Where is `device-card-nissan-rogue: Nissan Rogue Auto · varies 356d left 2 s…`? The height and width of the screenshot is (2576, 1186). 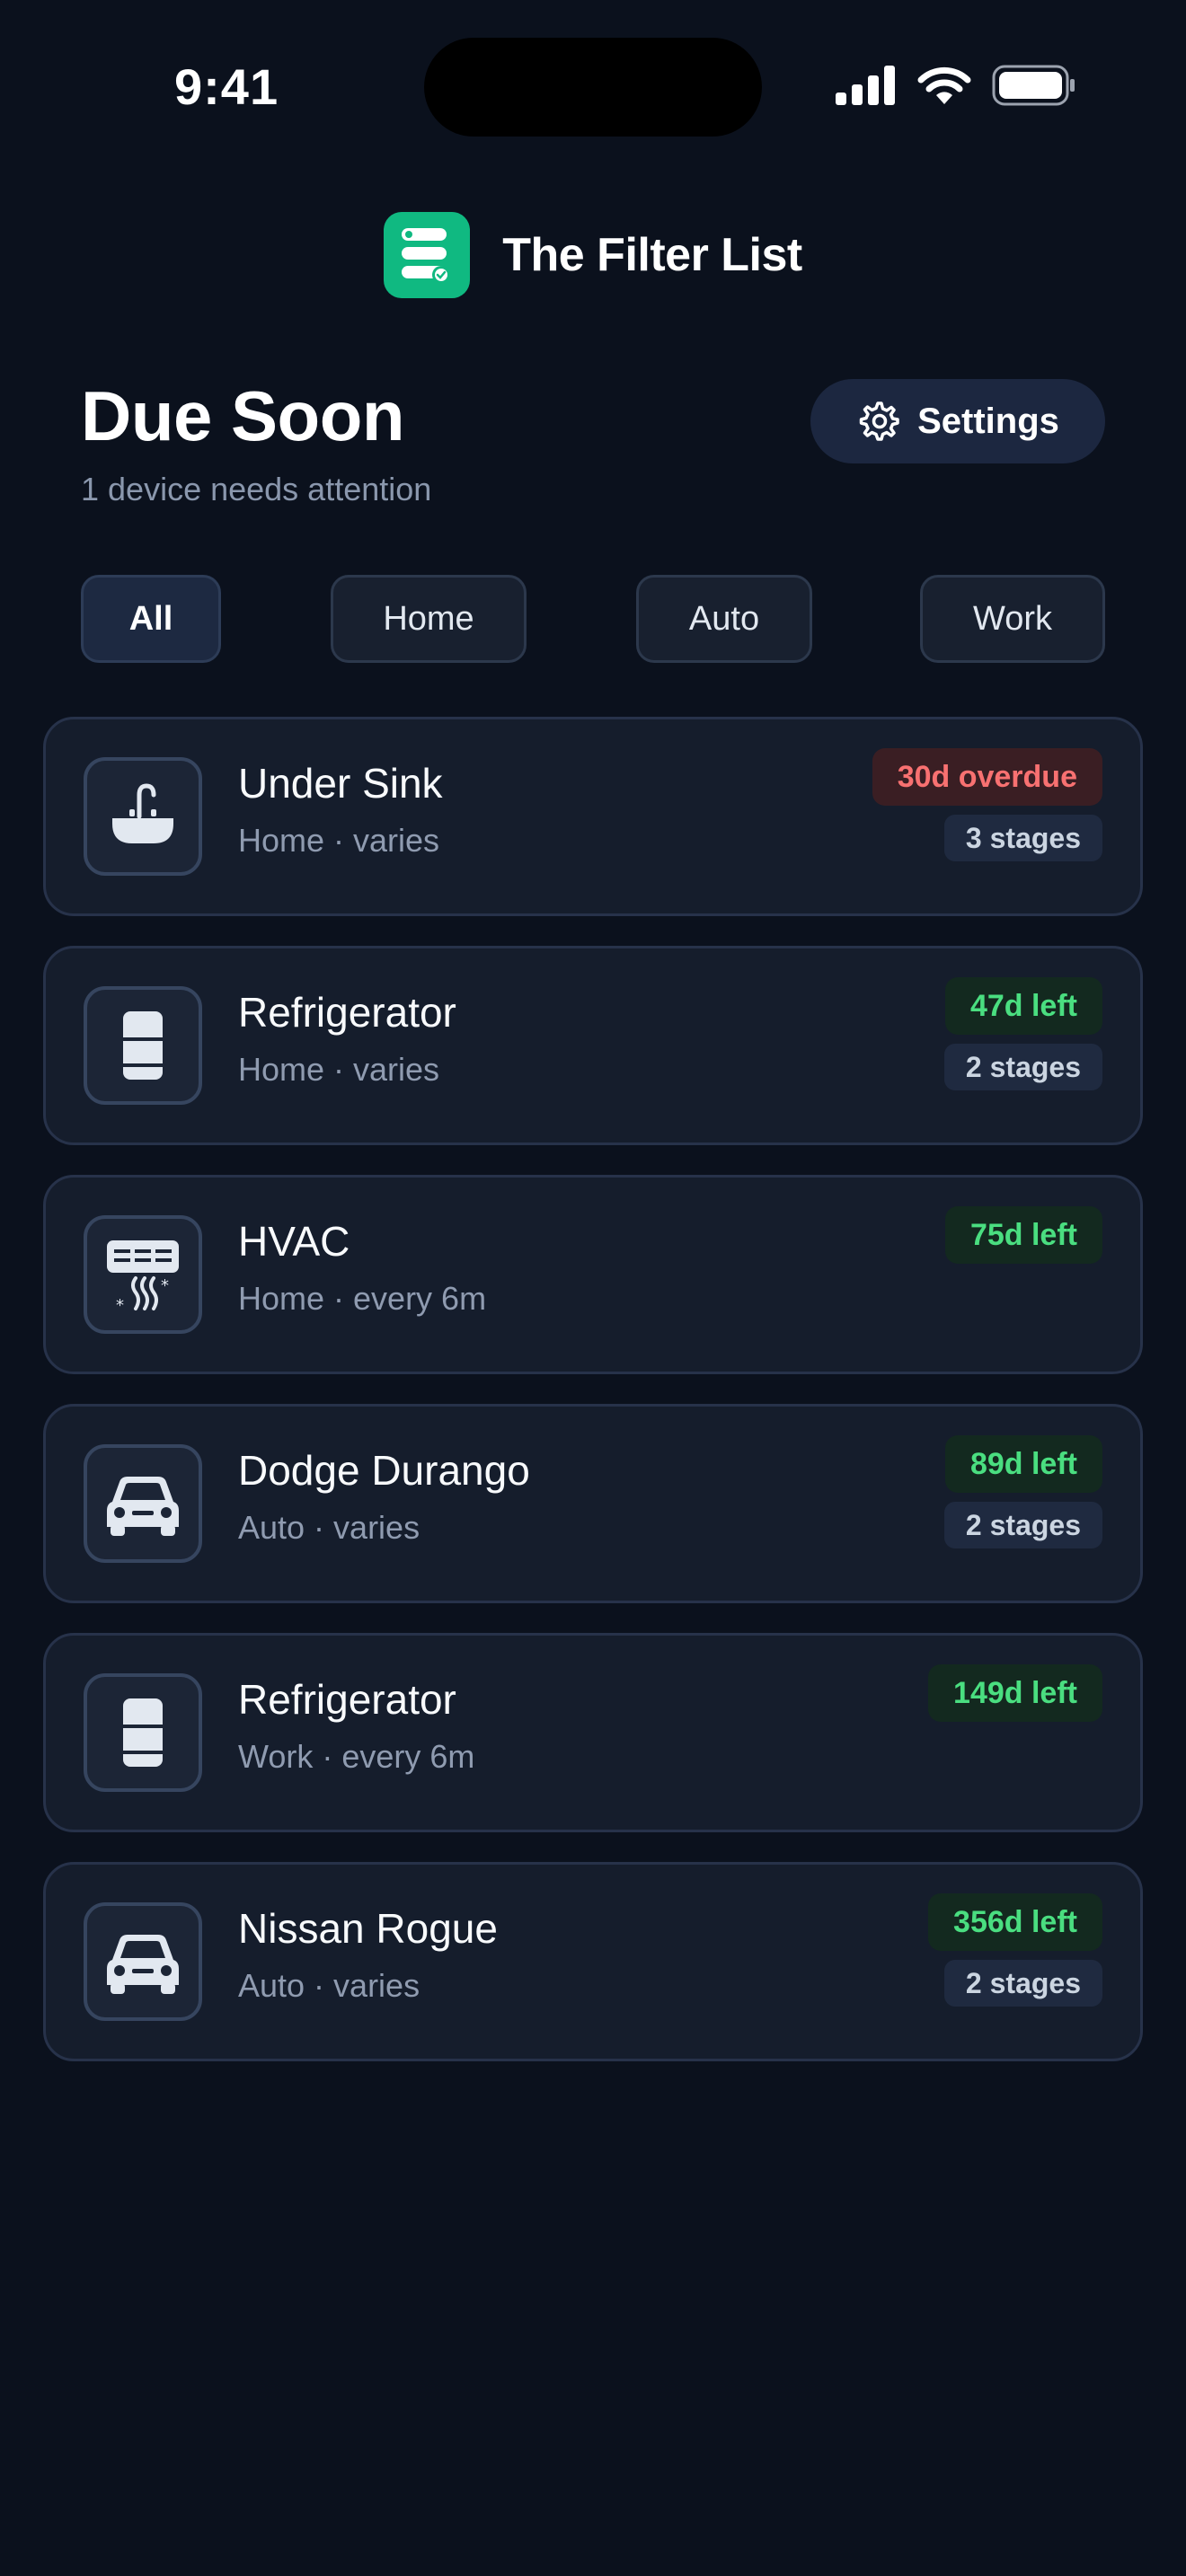 device-card-nissan-rogue: Nissan Rogue Auto · varies 356d left 2 s… is located at coordinates (593, 1961).